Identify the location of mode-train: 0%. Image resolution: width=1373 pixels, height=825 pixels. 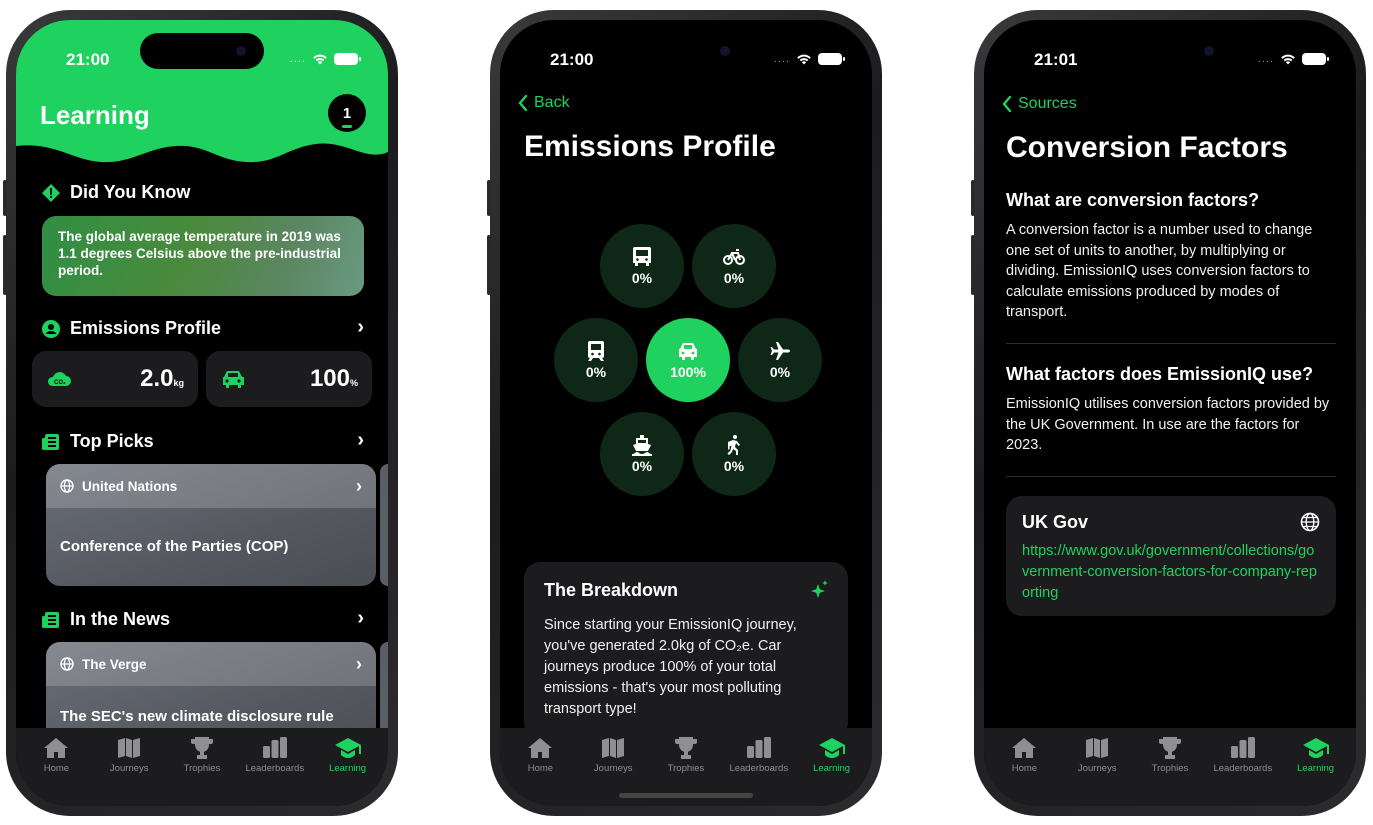
(596, 360).